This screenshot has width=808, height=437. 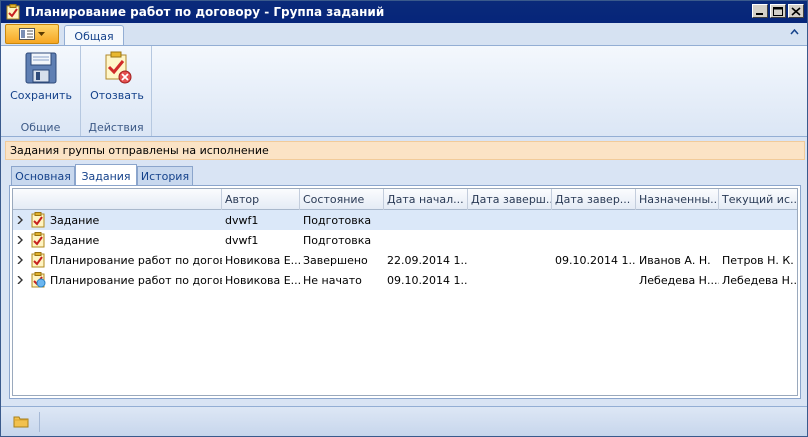 I want to click on ribbon-collapse-icon, so click(x=794, y=33).